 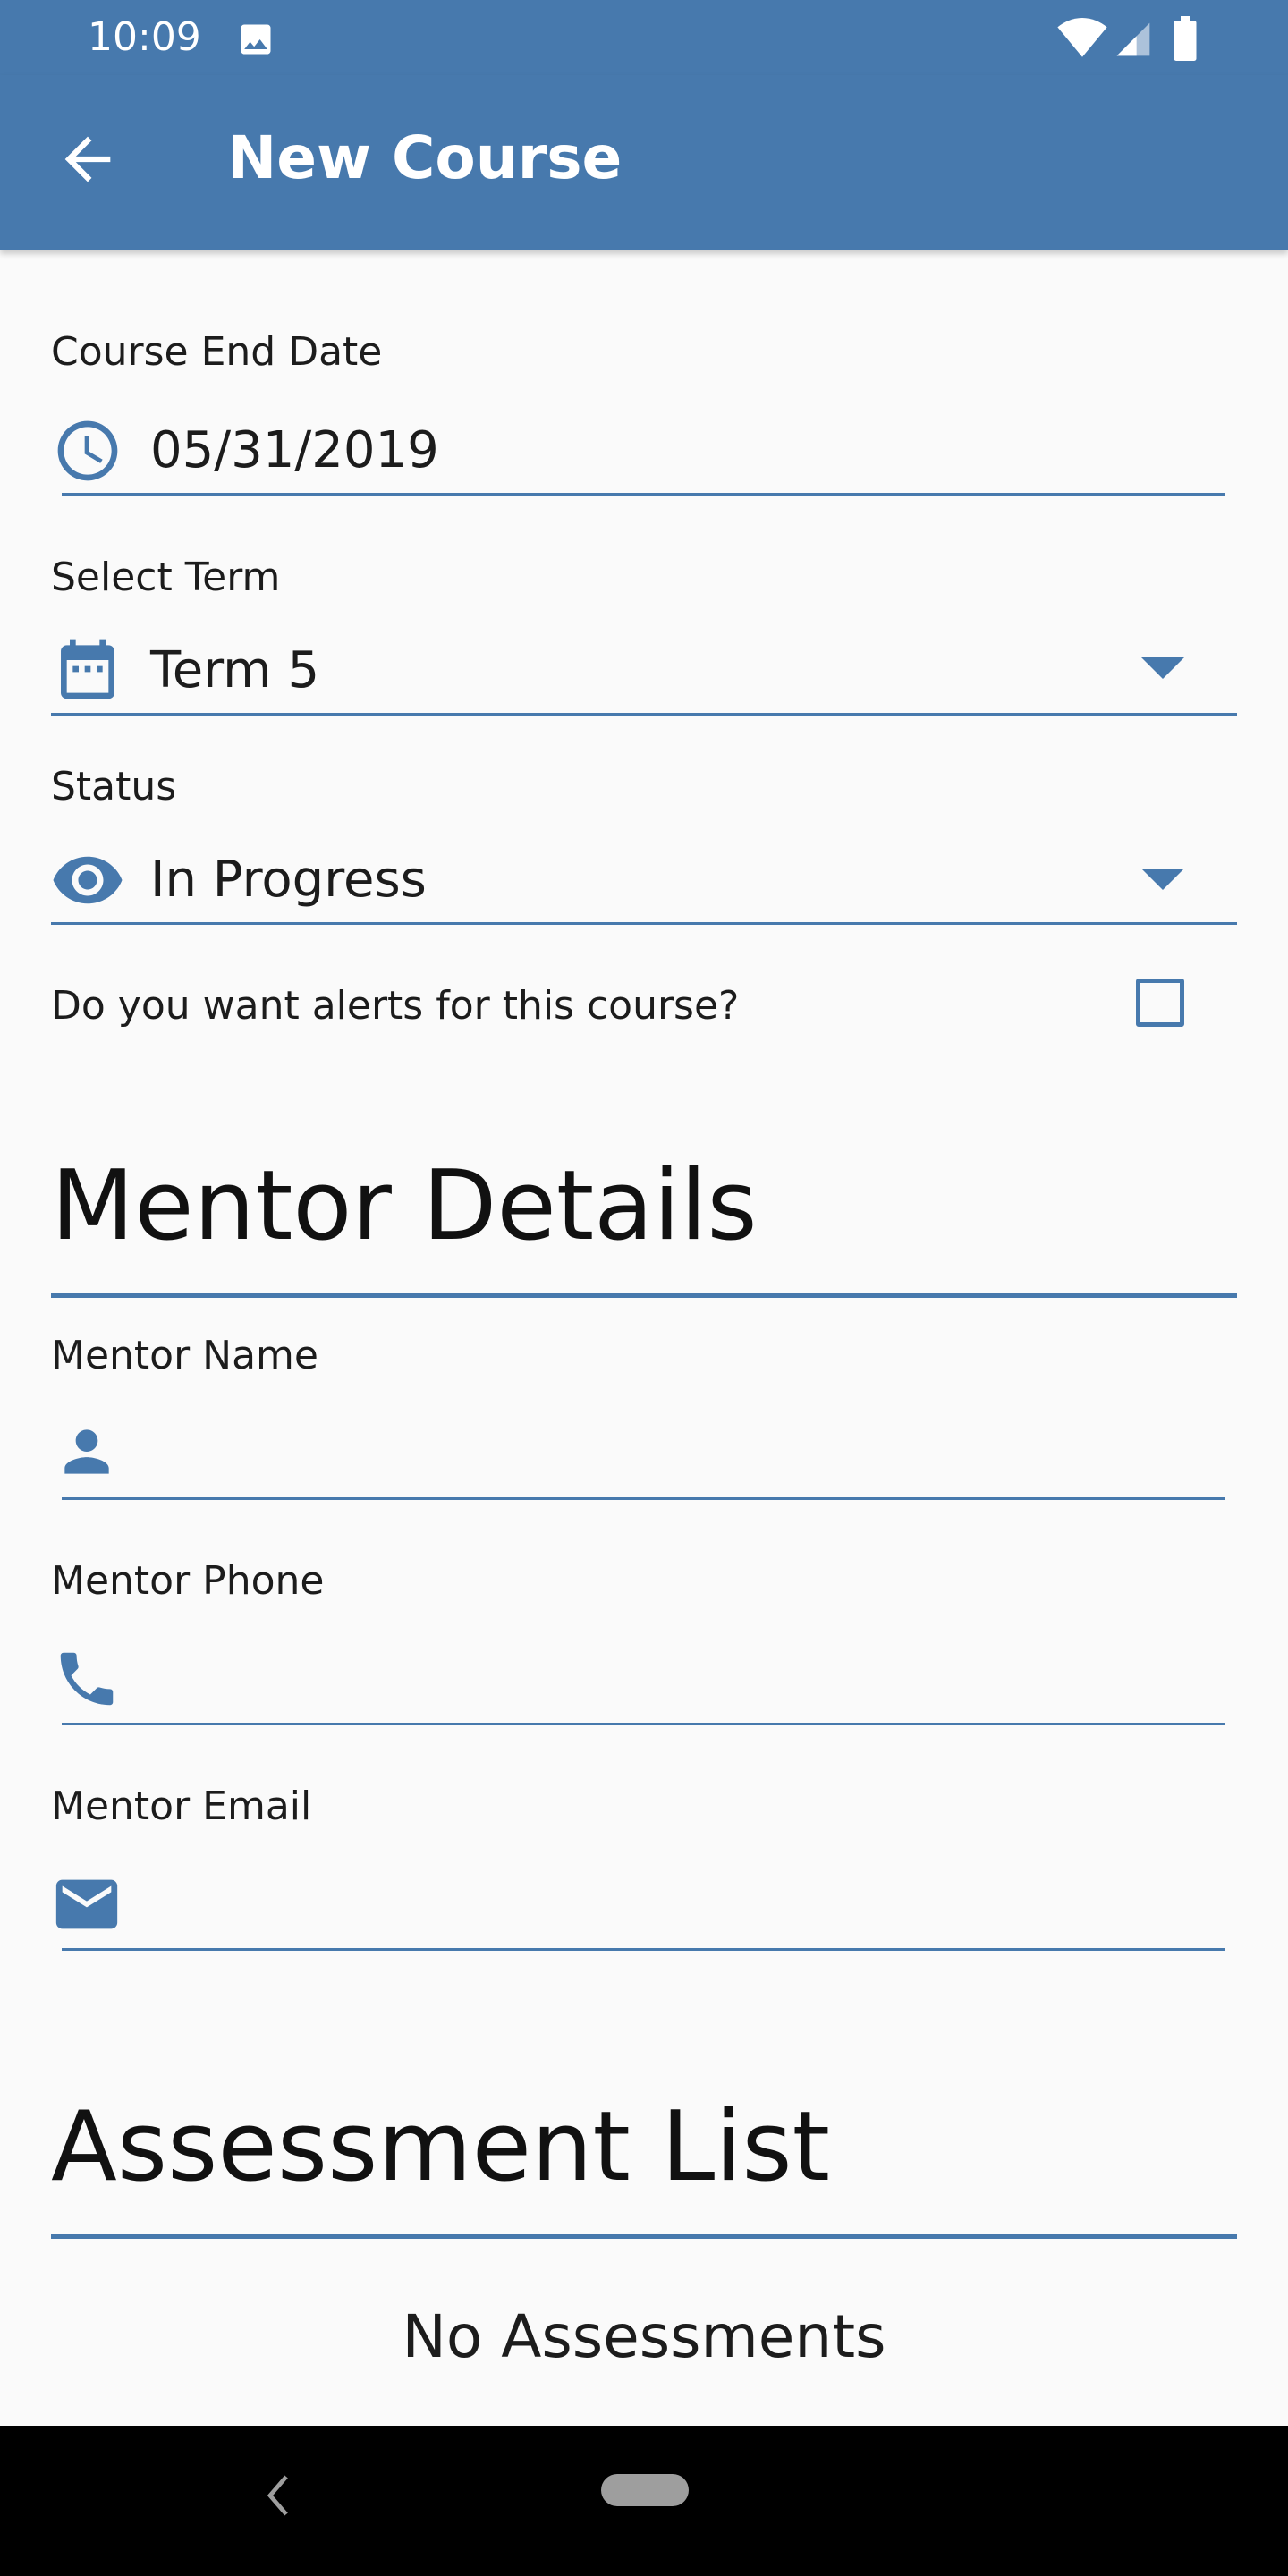 I want to click on image-icon, so click(x=256, y=39).